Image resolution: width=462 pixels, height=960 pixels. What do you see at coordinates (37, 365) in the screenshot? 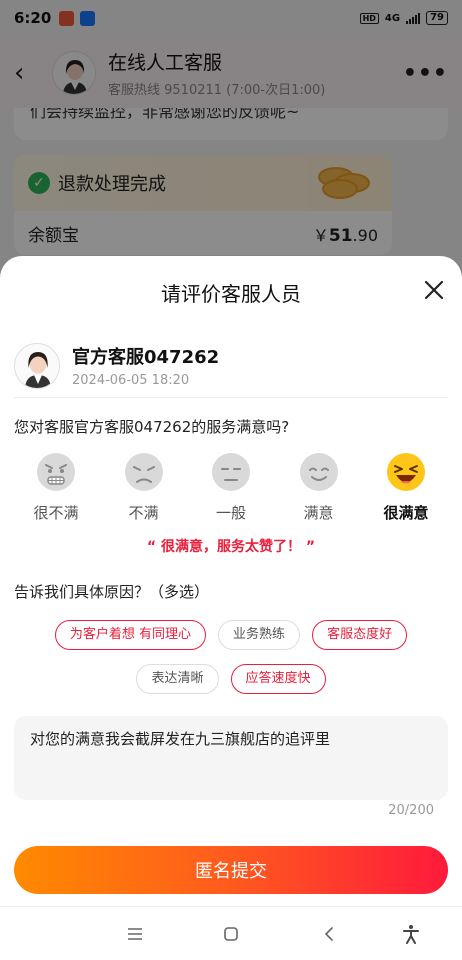
I see `avatar` at bounding box center [37, 365].